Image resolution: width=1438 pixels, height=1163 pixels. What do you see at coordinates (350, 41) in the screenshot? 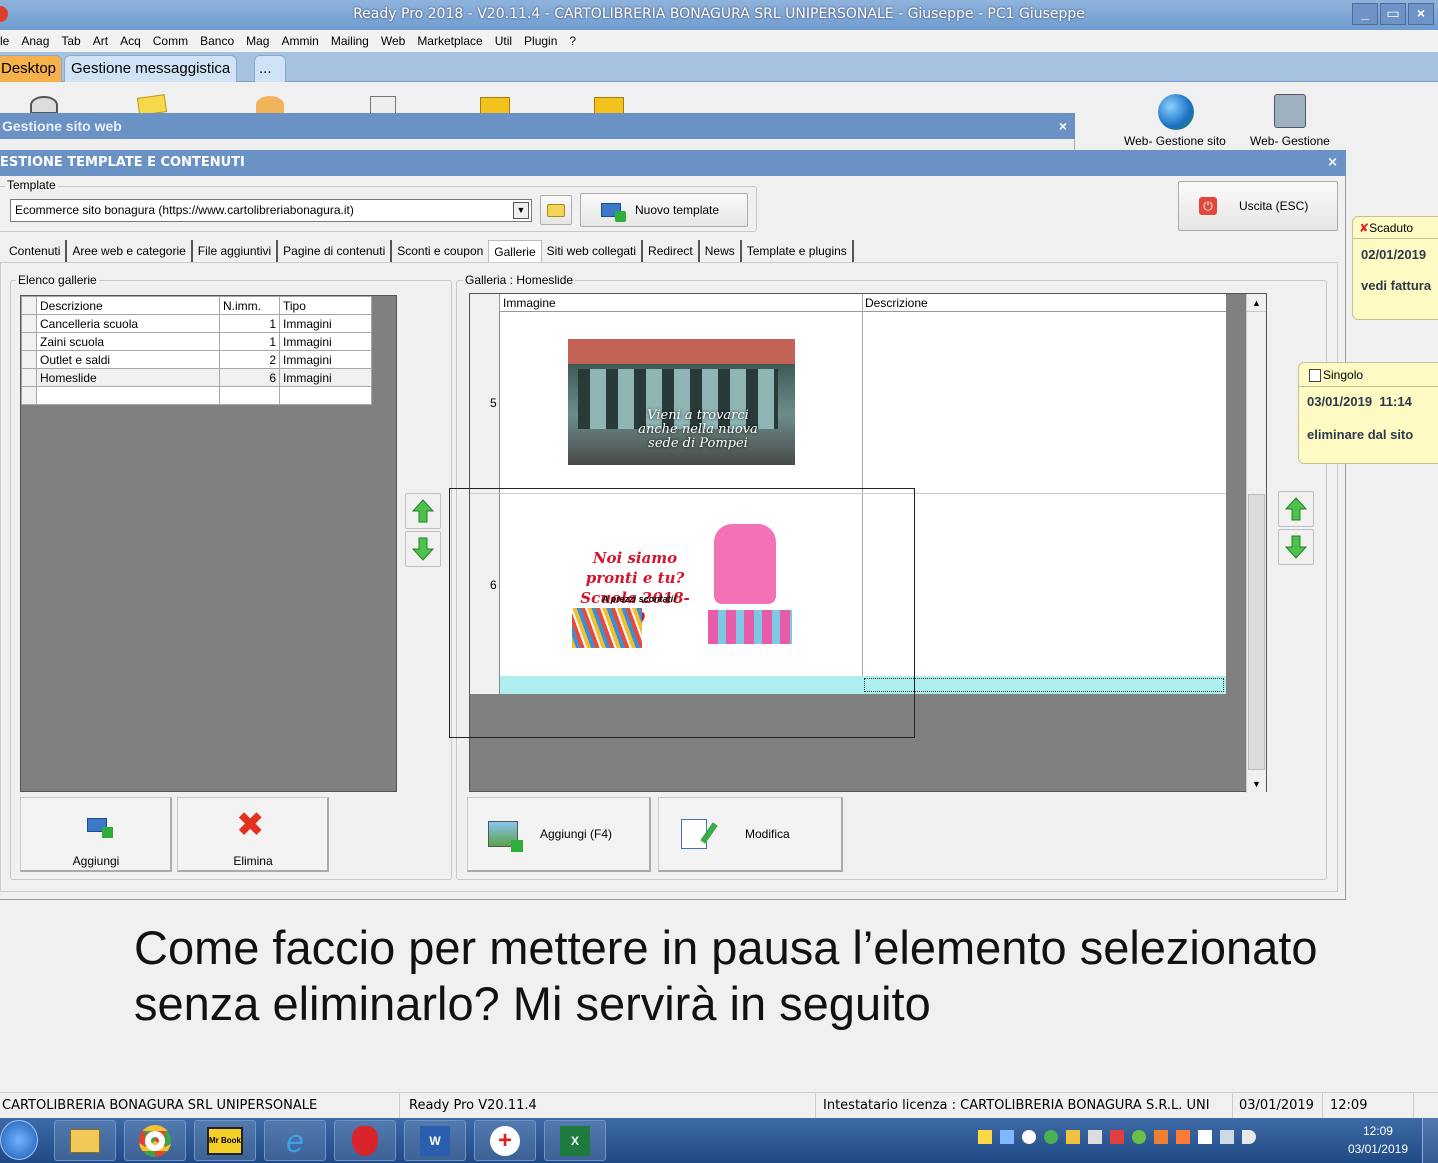
I see `menu-item: Mailing` at bounding box center [350, 41].